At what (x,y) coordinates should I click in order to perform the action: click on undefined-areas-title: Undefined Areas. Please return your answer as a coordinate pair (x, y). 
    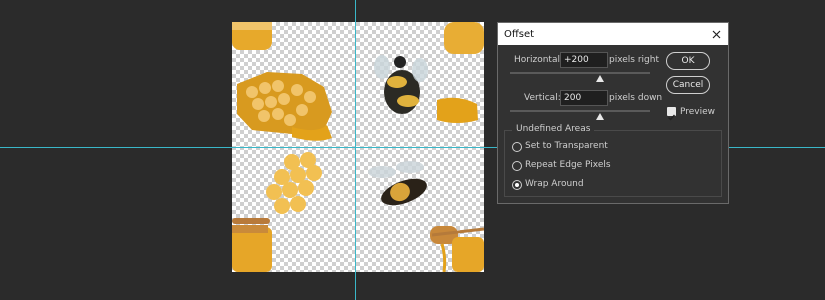
    Looking at the image, I should click on (553, 129).